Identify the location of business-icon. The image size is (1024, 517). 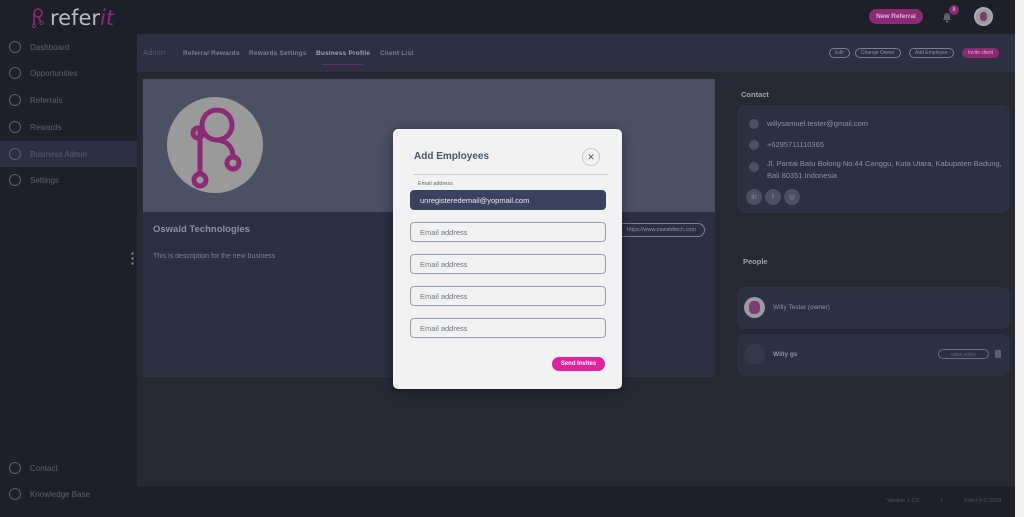
(15, 154).